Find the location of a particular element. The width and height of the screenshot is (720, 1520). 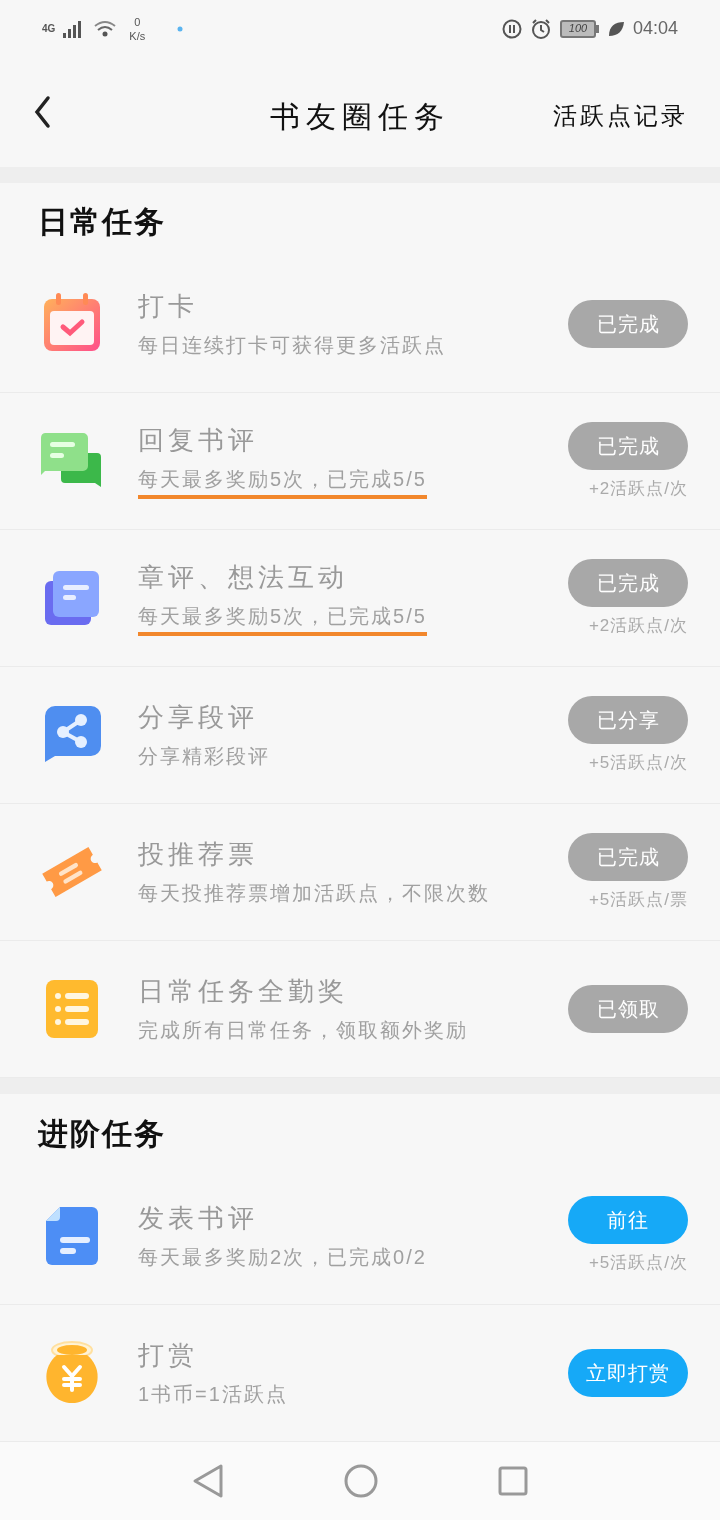

task-title: 章评、想法互动 is located at coordinates (243, 578).